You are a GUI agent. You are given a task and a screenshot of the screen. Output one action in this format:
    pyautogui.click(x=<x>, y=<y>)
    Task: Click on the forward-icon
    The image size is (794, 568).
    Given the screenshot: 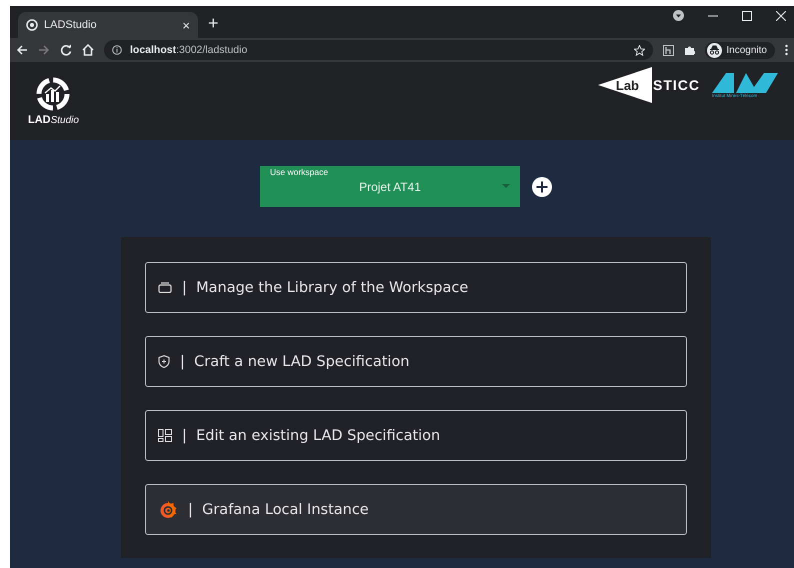 What is the action you would take?
    pyautogui.click(x=44, y=50)
    